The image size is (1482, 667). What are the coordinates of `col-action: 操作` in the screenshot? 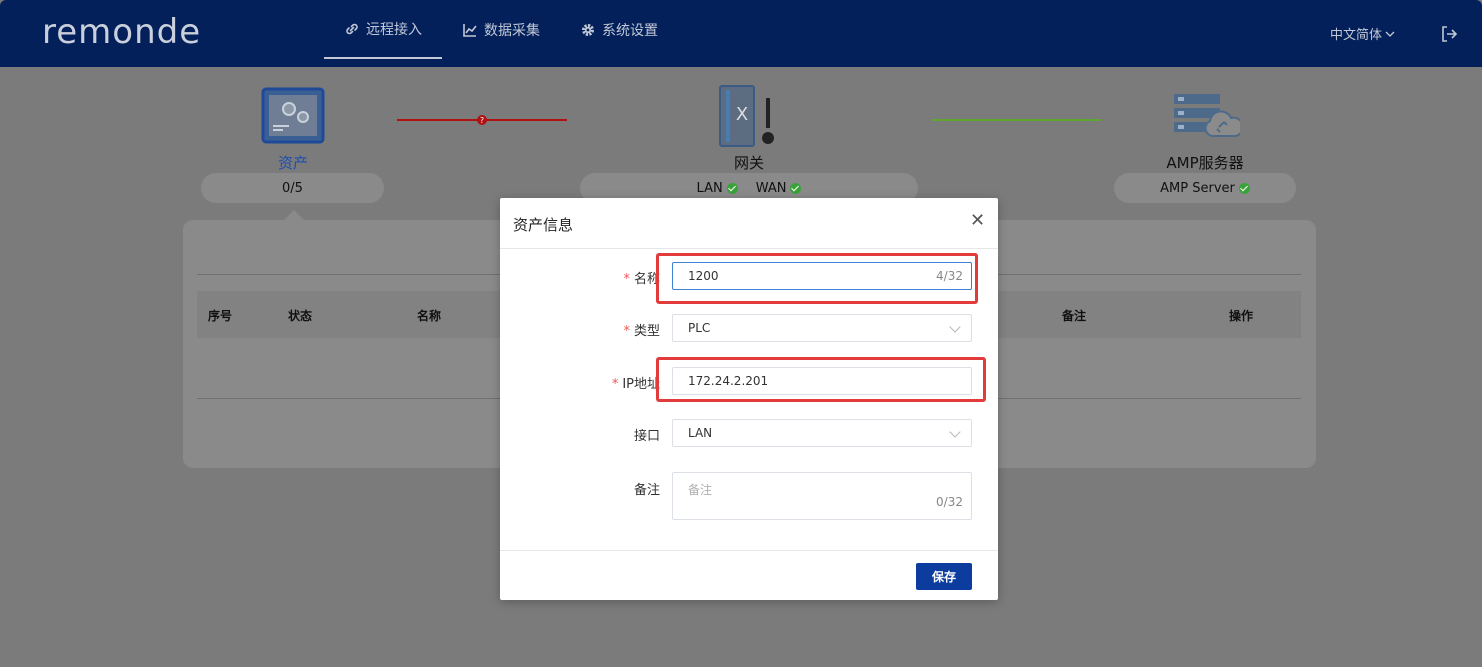 It's located at (1241, 316).